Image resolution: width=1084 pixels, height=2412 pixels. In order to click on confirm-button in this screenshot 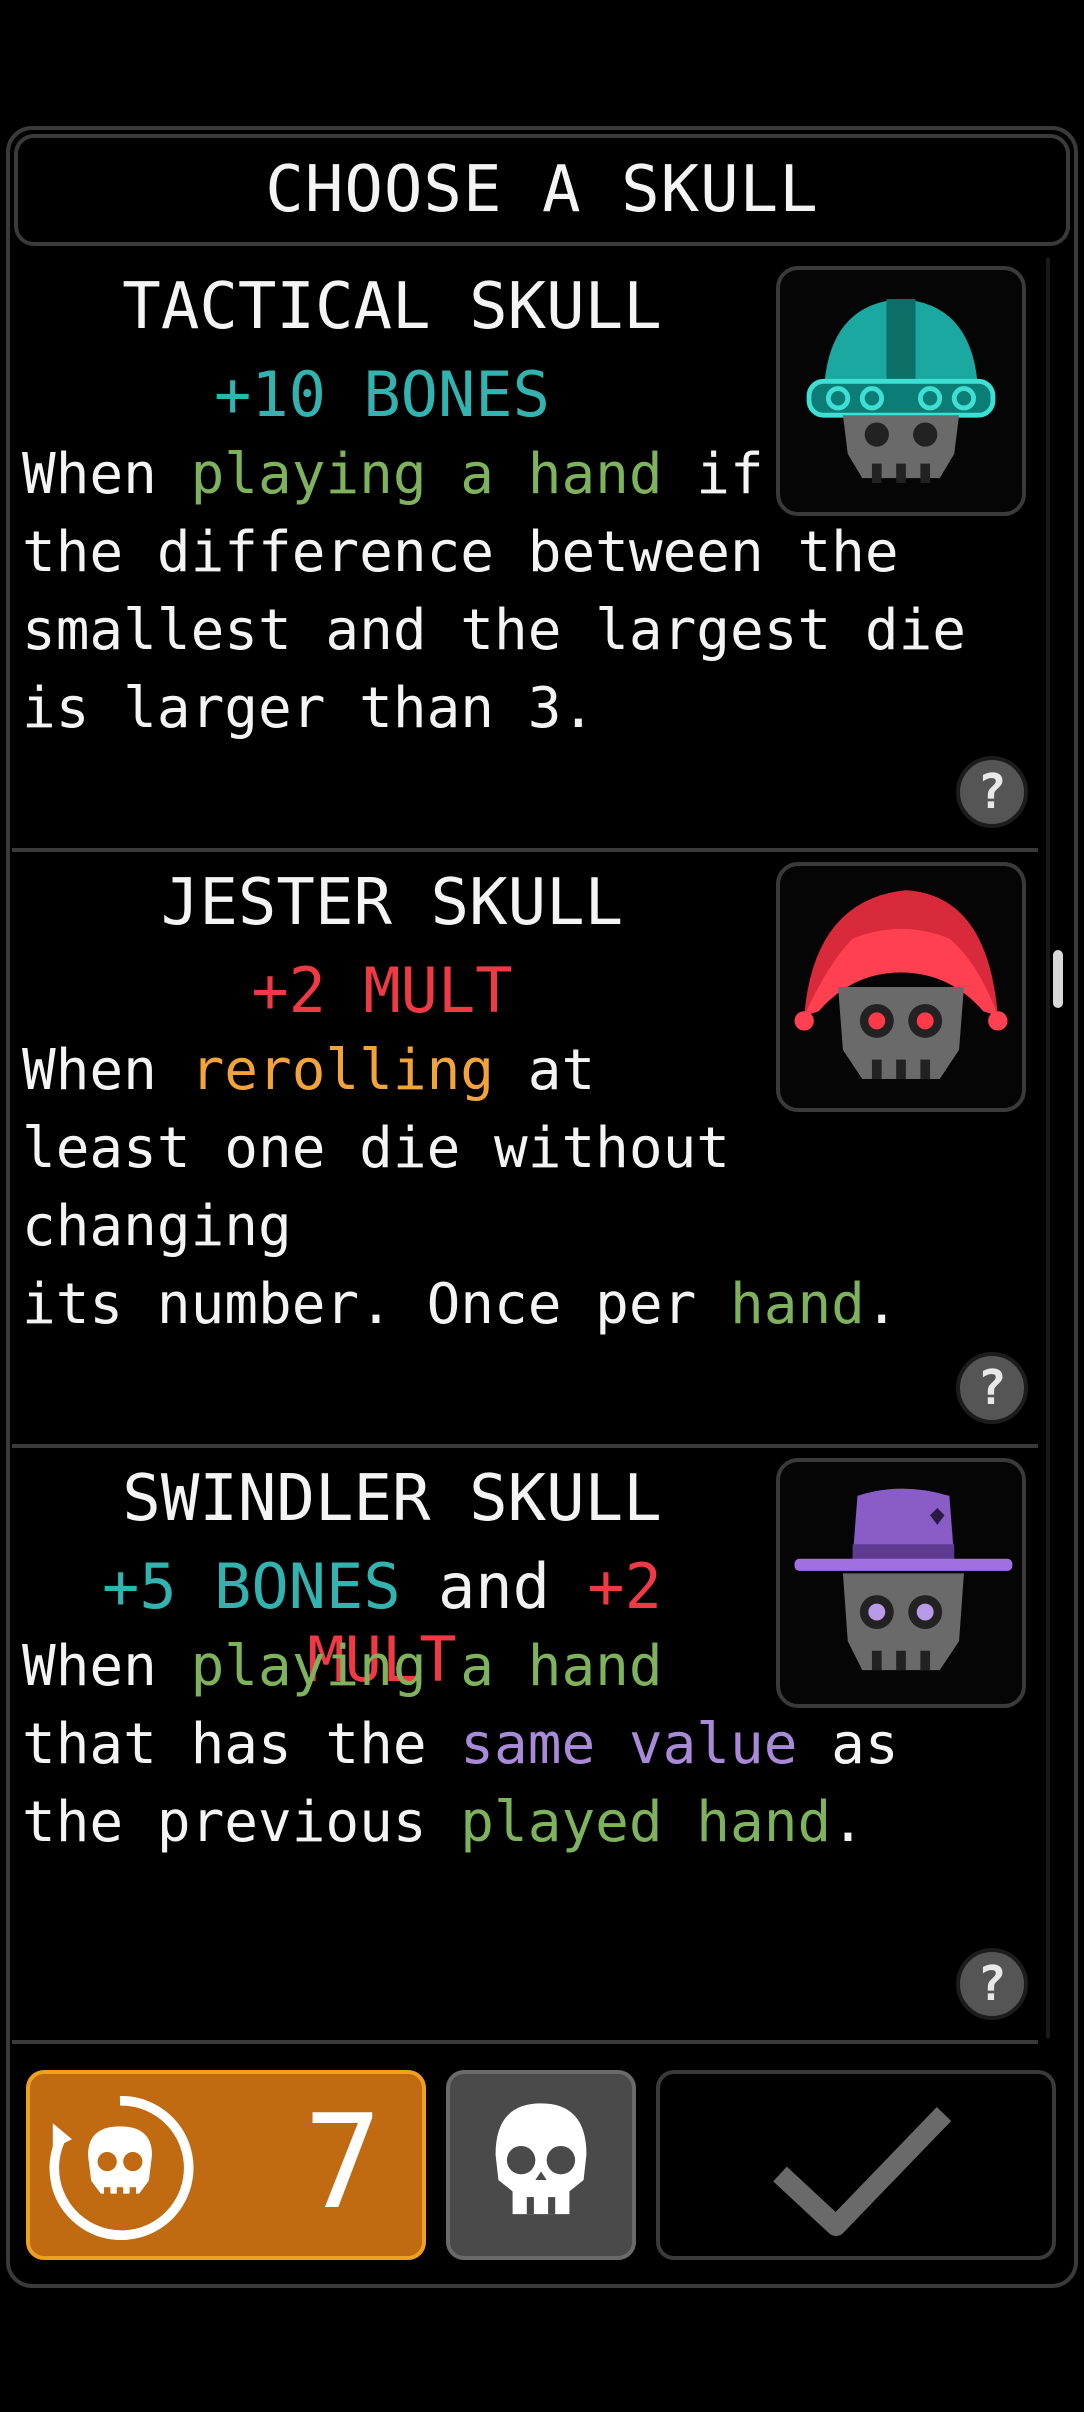, I will do `click(856, 2165)`.